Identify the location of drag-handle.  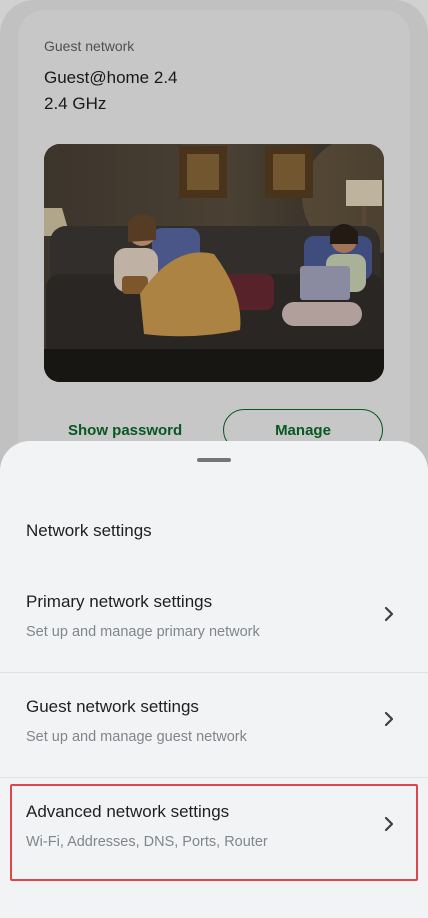
(214, 460).